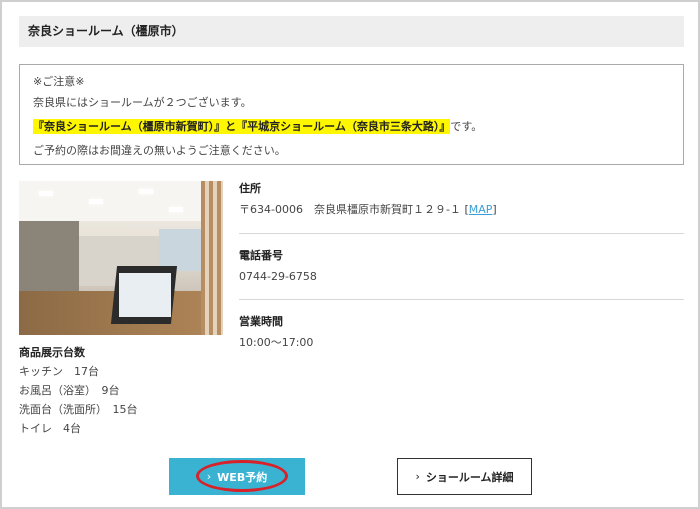  Describe the element at coordinates (469, 477) in the screenshot. I see `showroom-detail-label: ショールーム詳細` at that location.